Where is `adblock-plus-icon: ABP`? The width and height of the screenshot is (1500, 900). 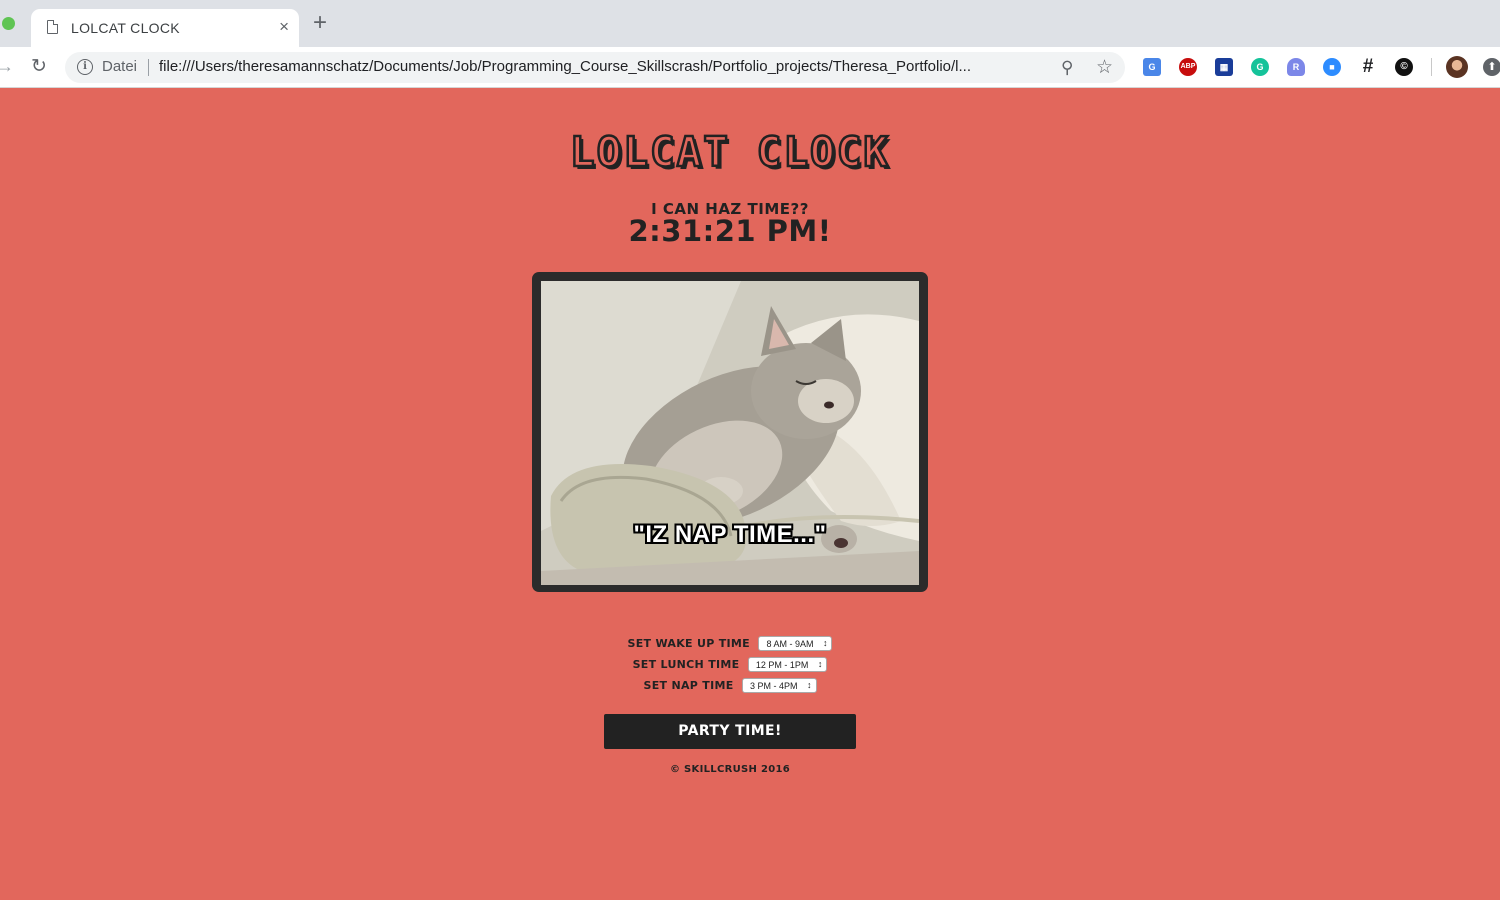 adblock-plus-icon: ABP is located at coordinates (1188, 67).